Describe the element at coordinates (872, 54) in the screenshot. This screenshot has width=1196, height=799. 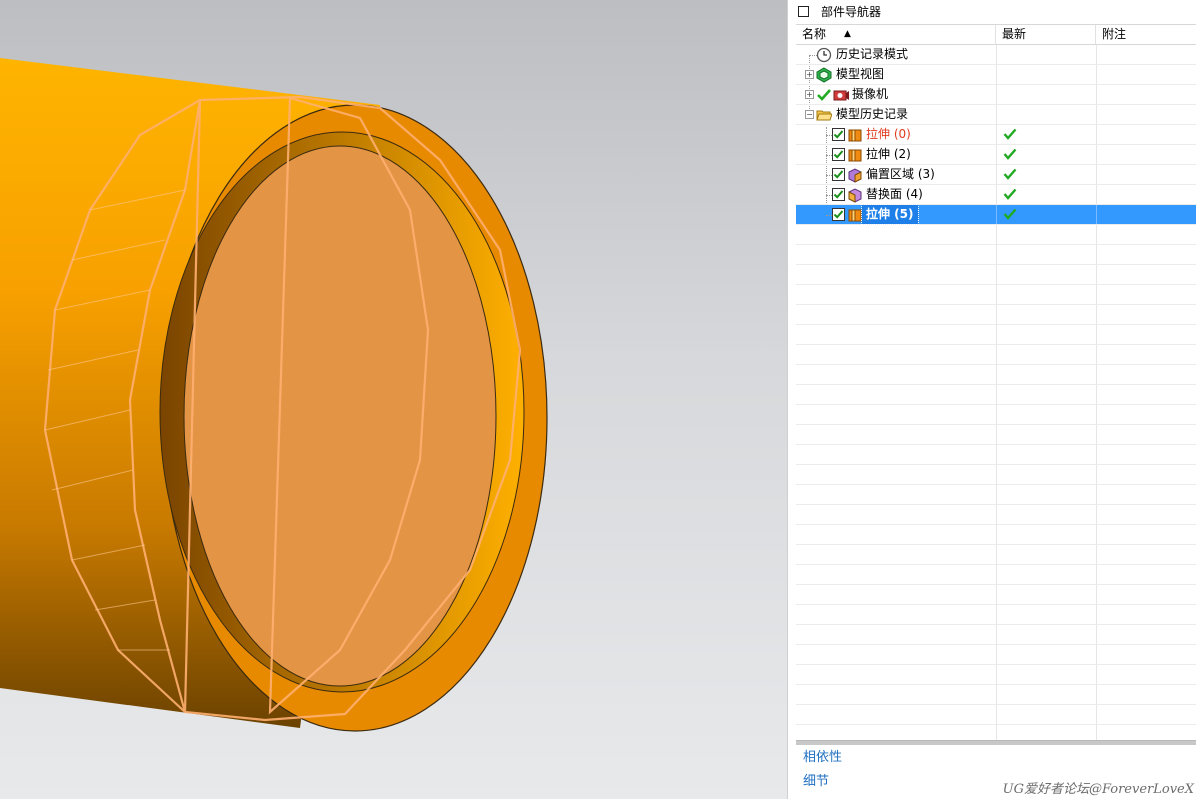
I see `tree-label: 历史记录模式` at that location.